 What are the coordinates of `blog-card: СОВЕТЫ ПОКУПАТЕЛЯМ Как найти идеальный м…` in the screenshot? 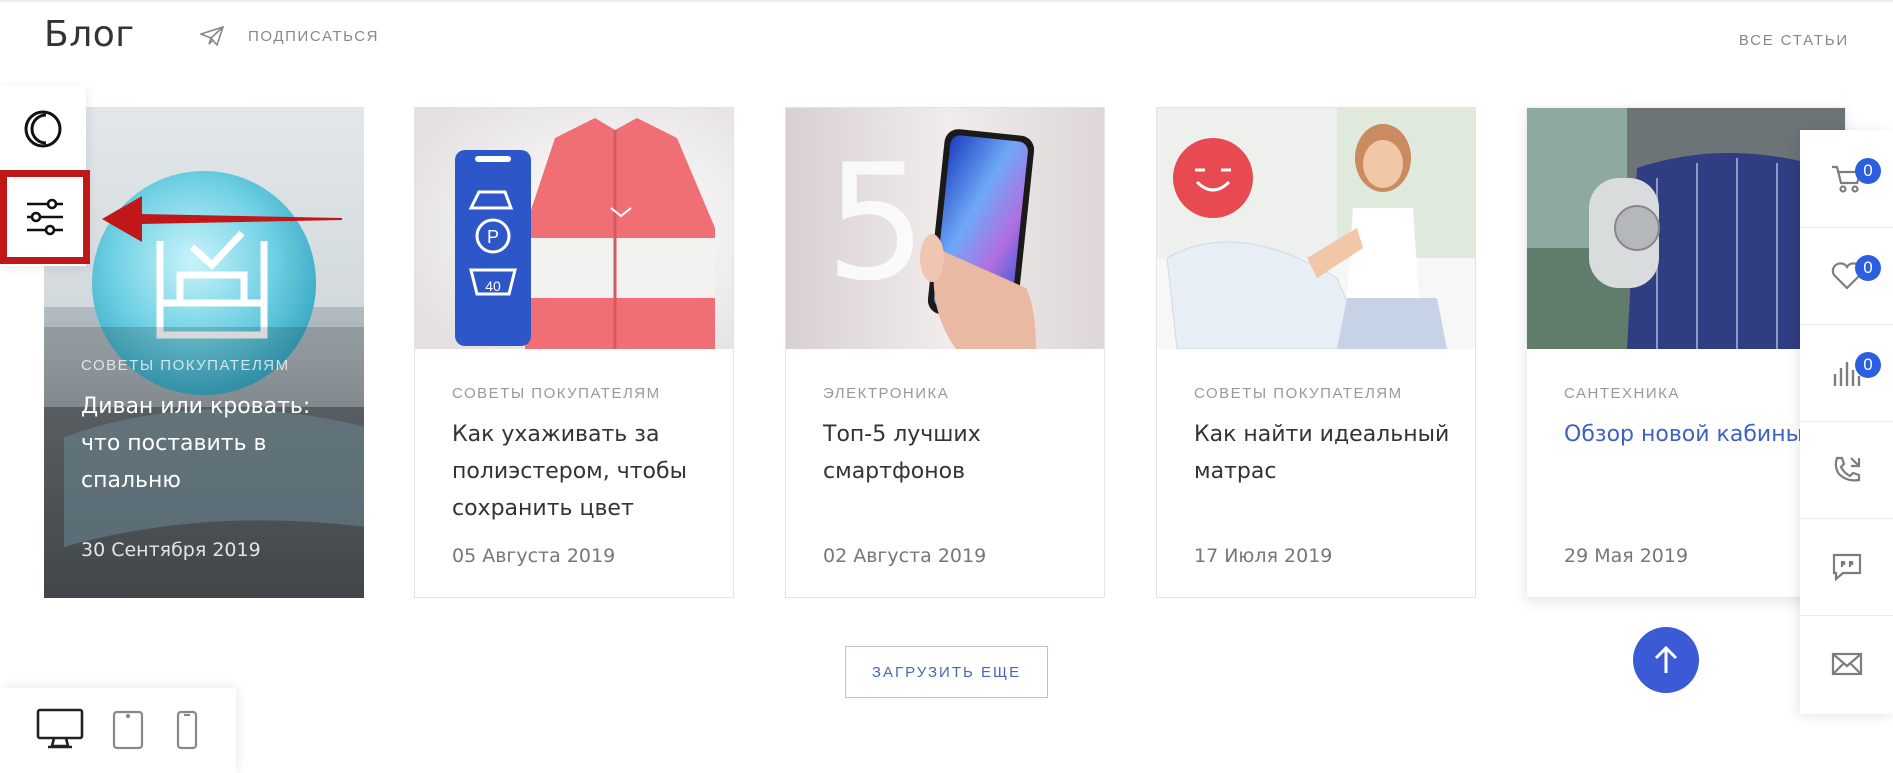 It's located at (1316, 352).